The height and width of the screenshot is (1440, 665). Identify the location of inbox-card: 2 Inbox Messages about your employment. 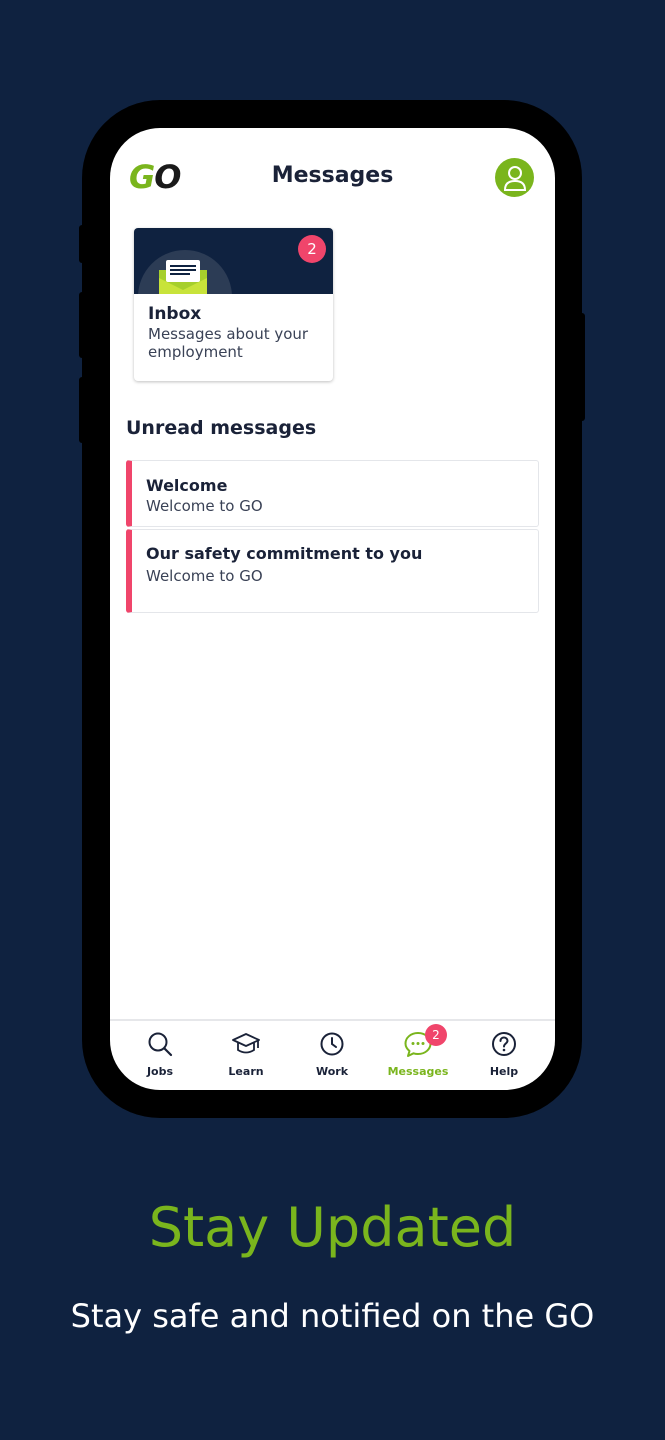
(233, 304).